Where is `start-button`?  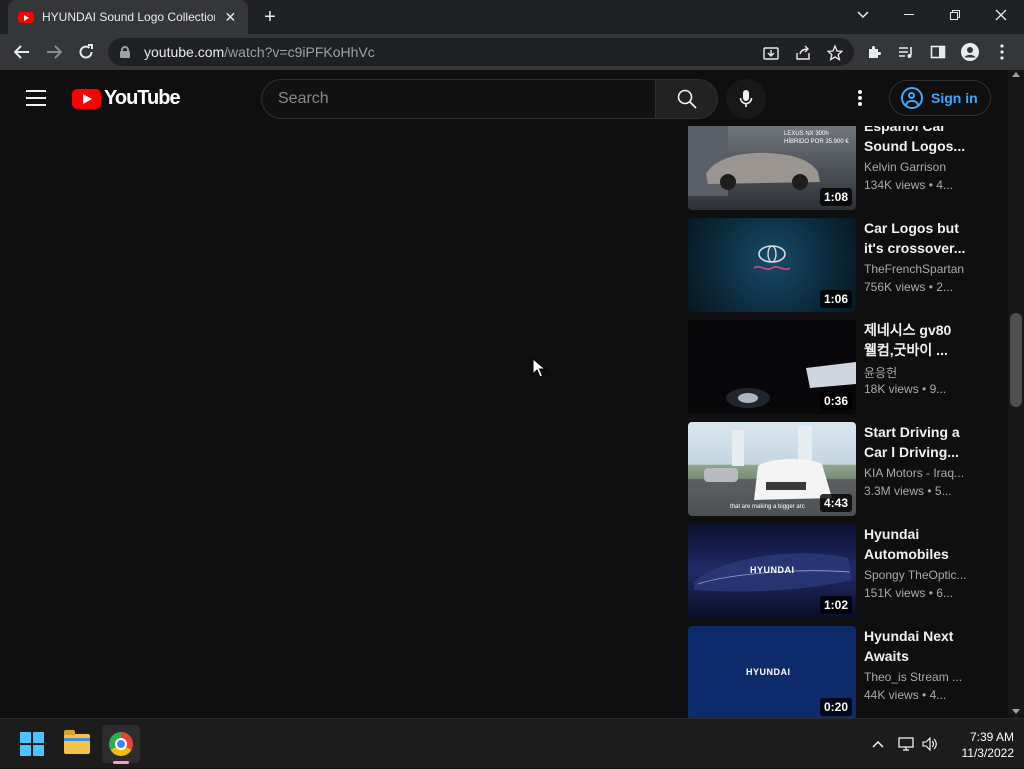
start-button is located at coordinates (32, 744).